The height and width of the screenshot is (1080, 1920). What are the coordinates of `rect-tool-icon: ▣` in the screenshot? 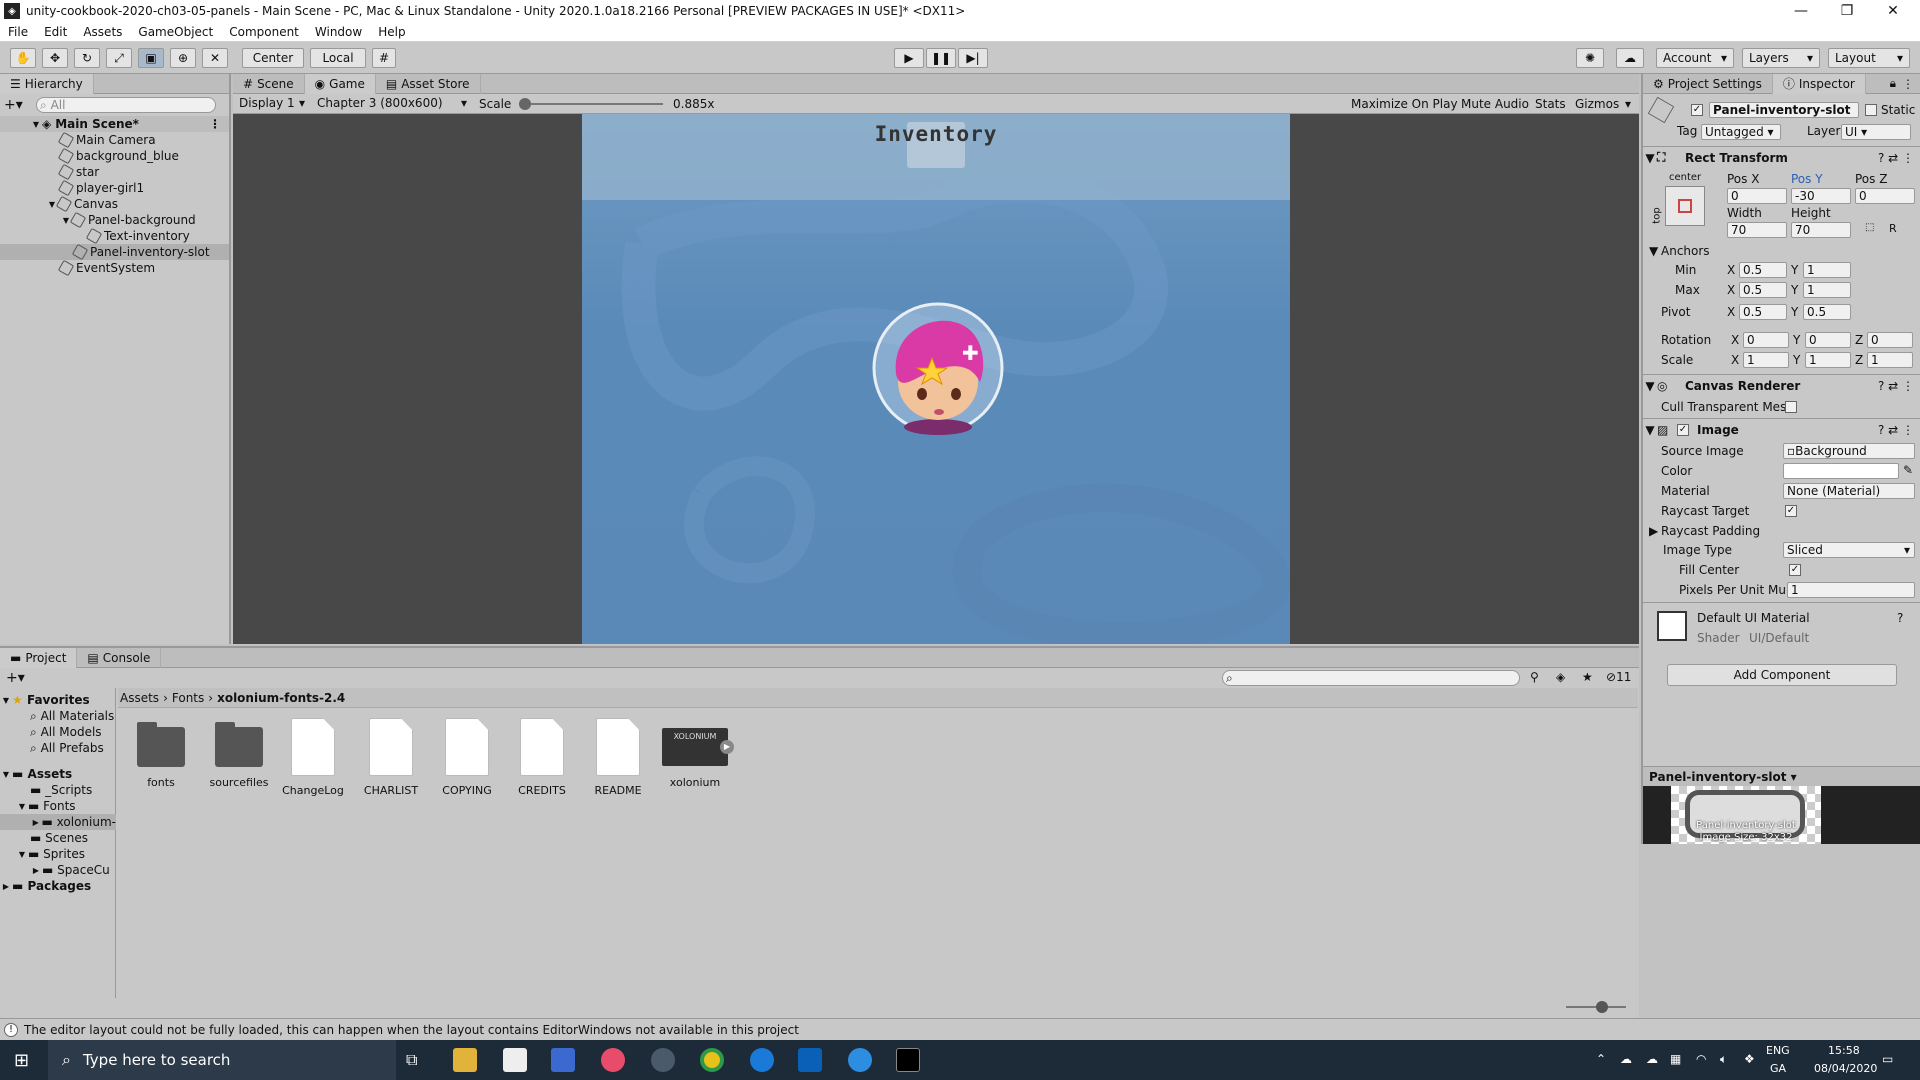 It's located at (151, 58).